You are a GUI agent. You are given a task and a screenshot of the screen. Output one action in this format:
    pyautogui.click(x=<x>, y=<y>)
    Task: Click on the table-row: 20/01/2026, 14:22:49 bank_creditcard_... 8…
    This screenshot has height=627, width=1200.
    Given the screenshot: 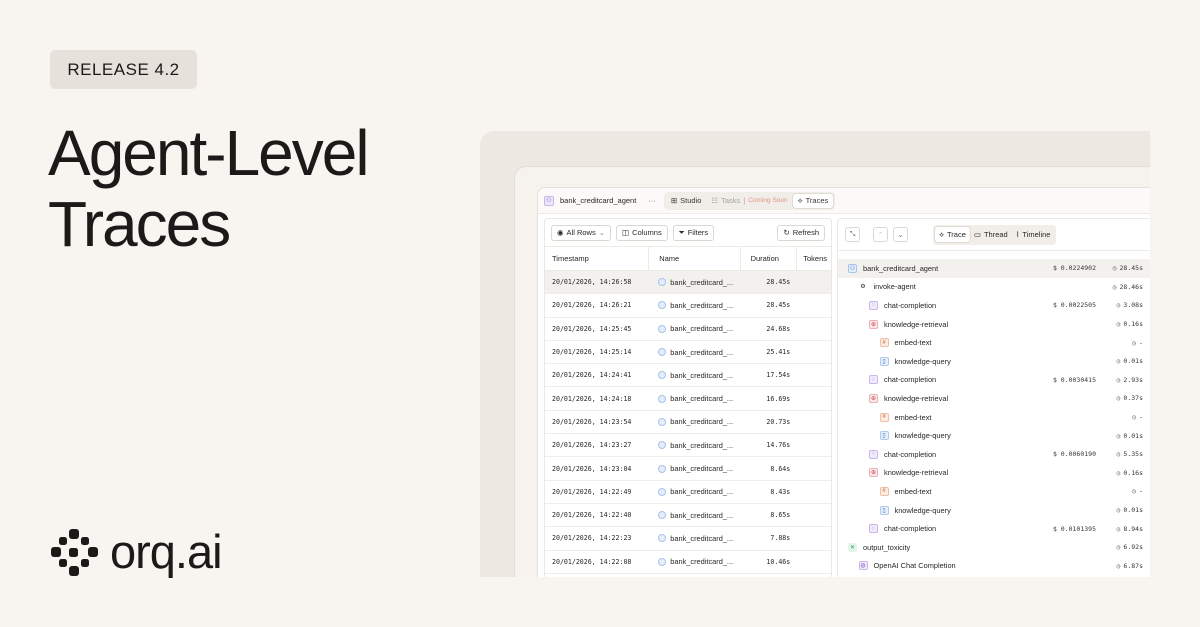 What is the action you would take?
    pyautogui.click(x=688, y=492)
    